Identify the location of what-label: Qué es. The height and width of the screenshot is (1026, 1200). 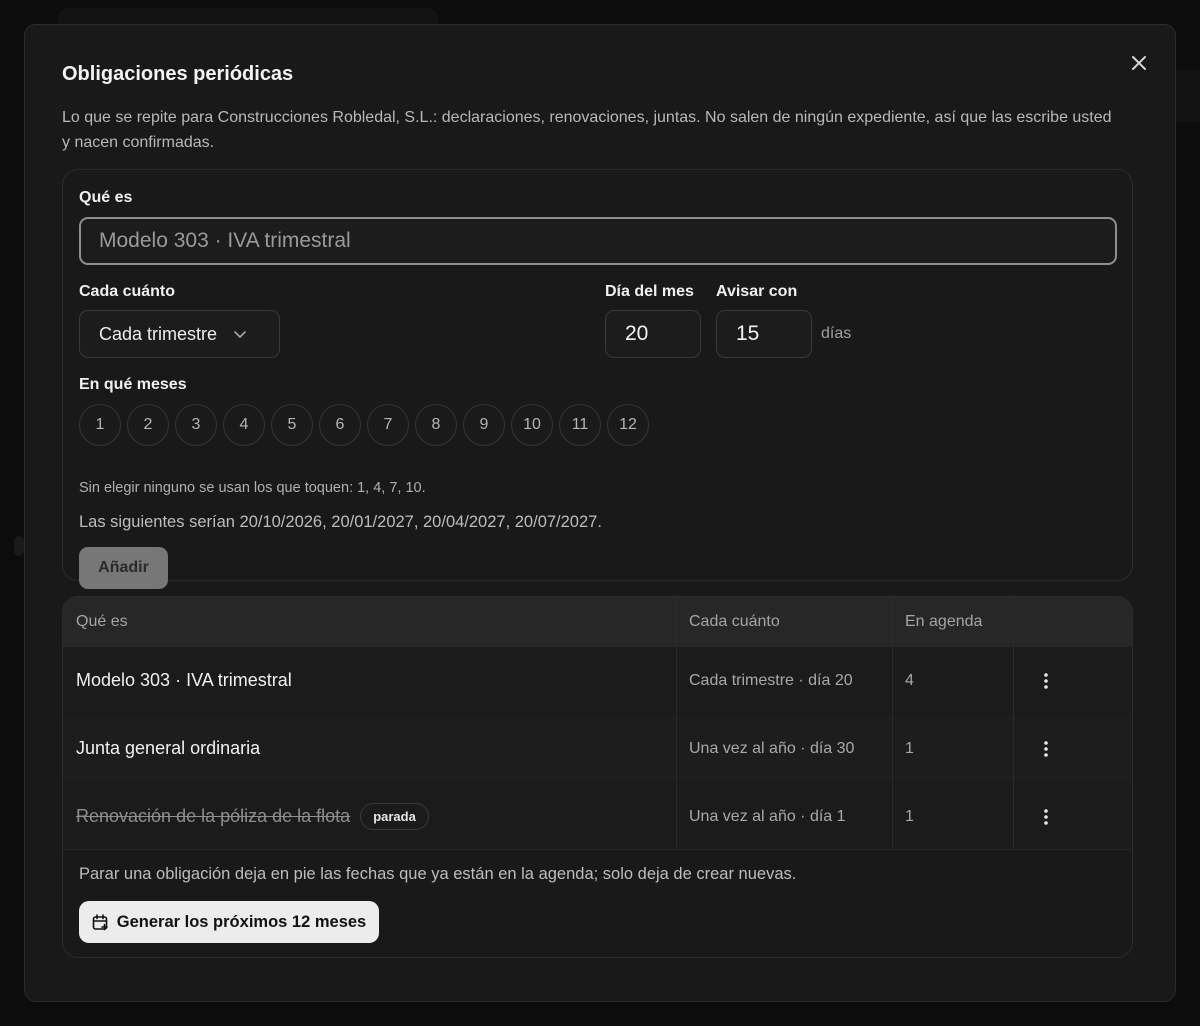
(106, 197).